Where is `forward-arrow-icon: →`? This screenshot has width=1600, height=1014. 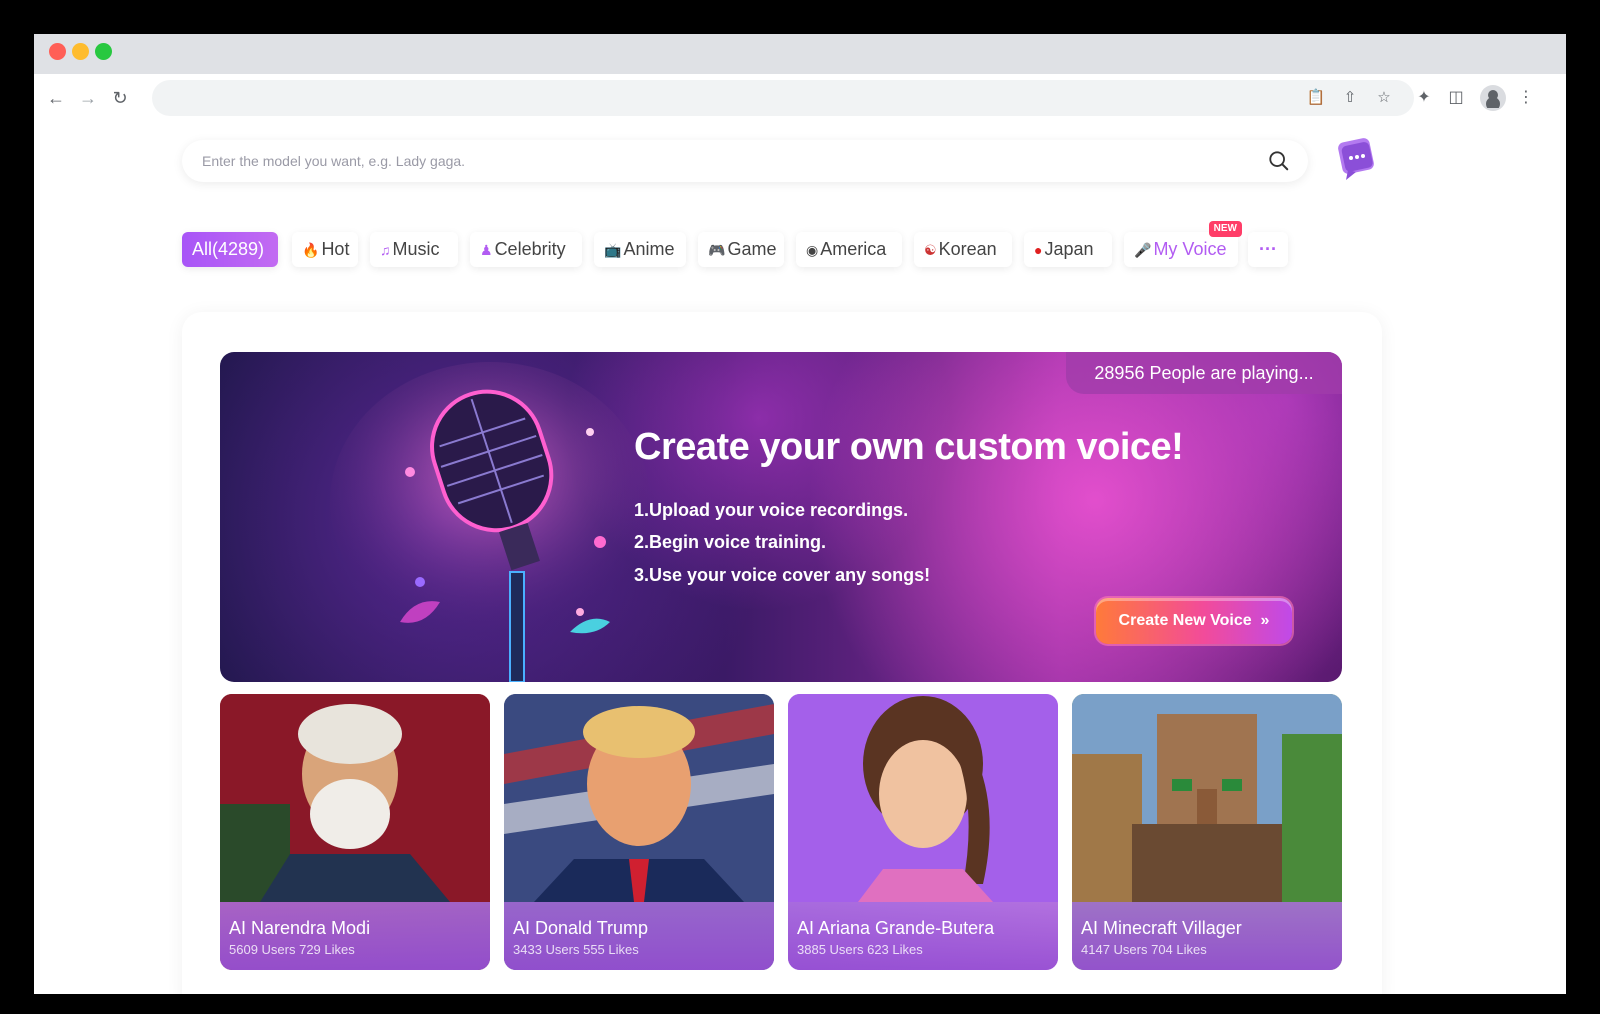
forward-arrow-icon: → is located at coordinates (88, 98).